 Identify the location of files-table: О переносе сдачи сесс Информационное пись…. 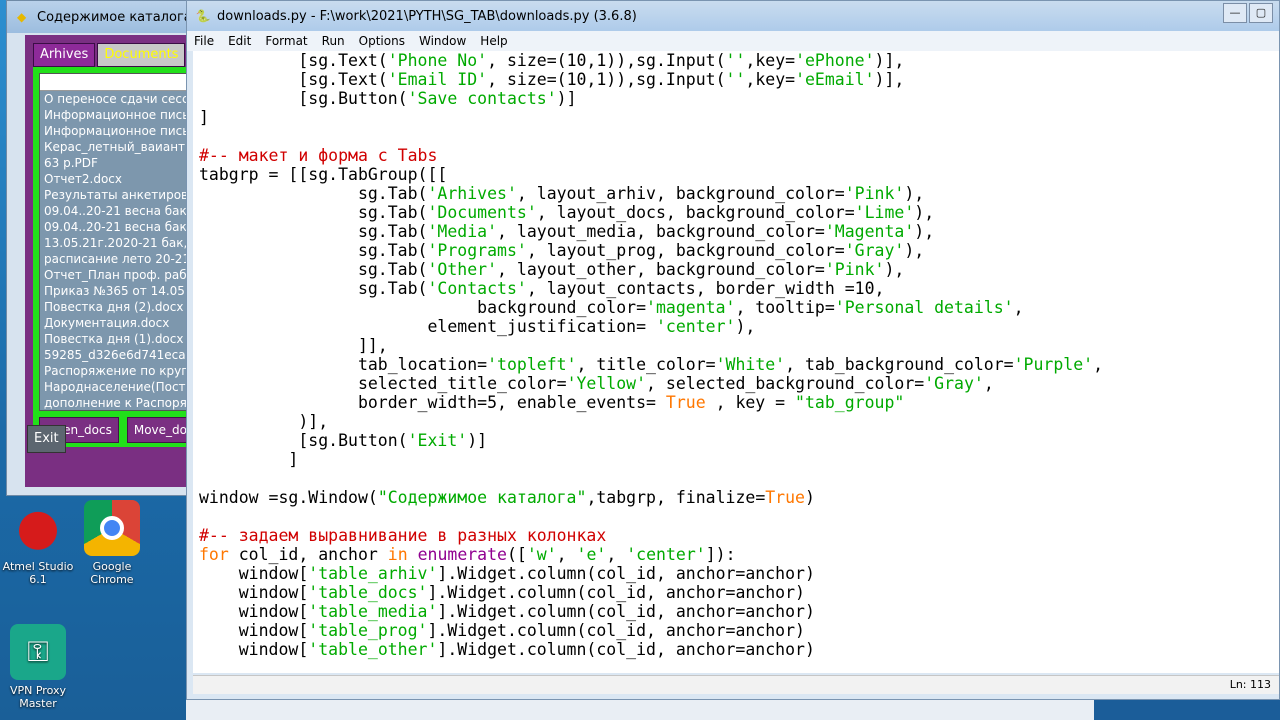
(123, 242).